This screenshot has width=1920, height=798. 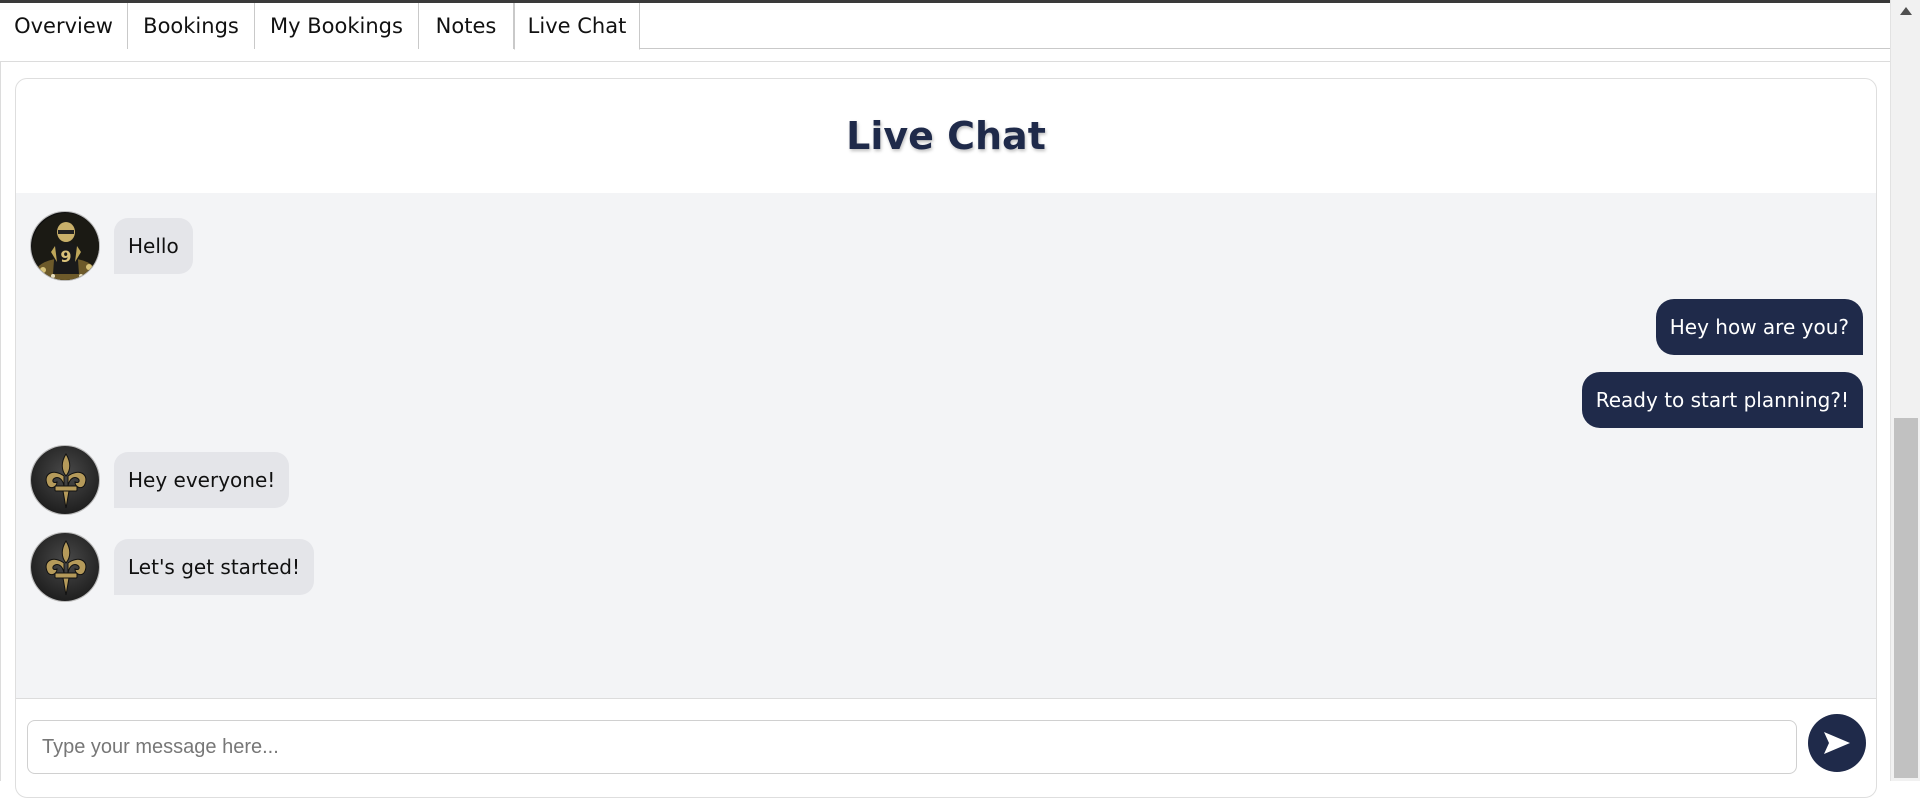 I want to click on message-incoming: Let's get started!, so click(x=172, y=567).